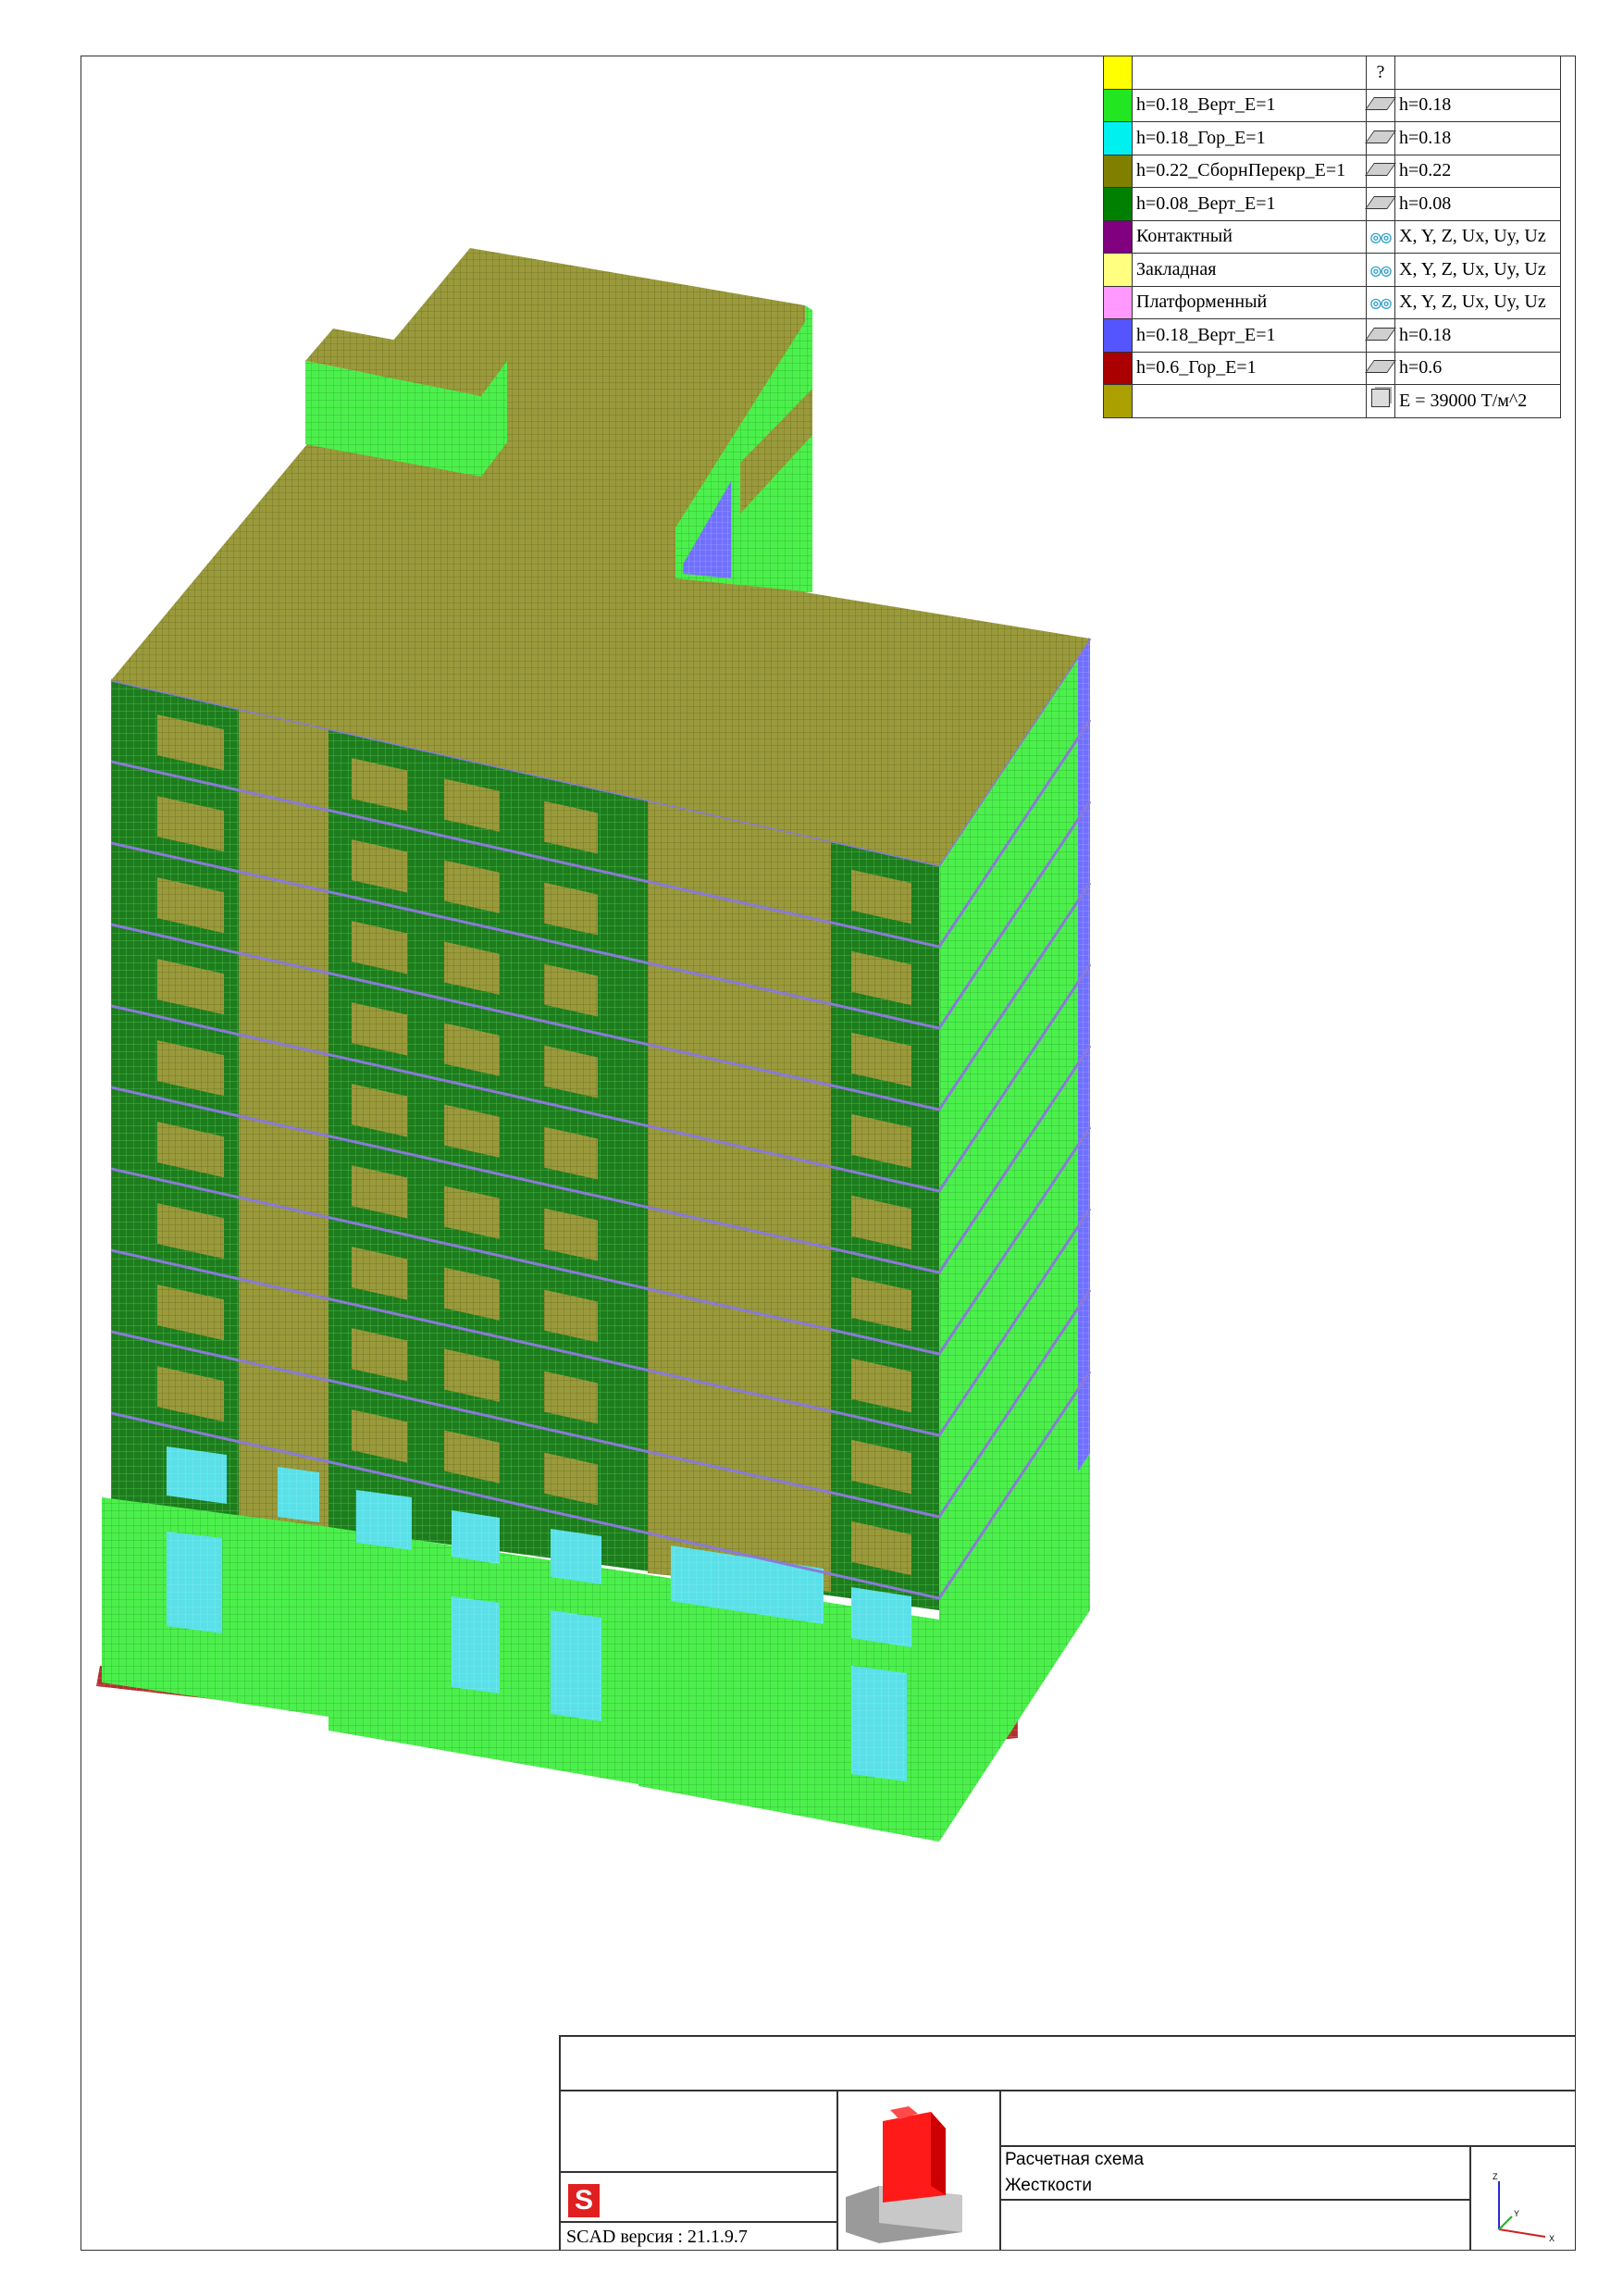 The height and width of the screenshot is (2296, 1623). Describe the element at coordinates (1249, 138) in the screenshot. I see `legend-name: h=0.18_Гор_E=1` at that location.